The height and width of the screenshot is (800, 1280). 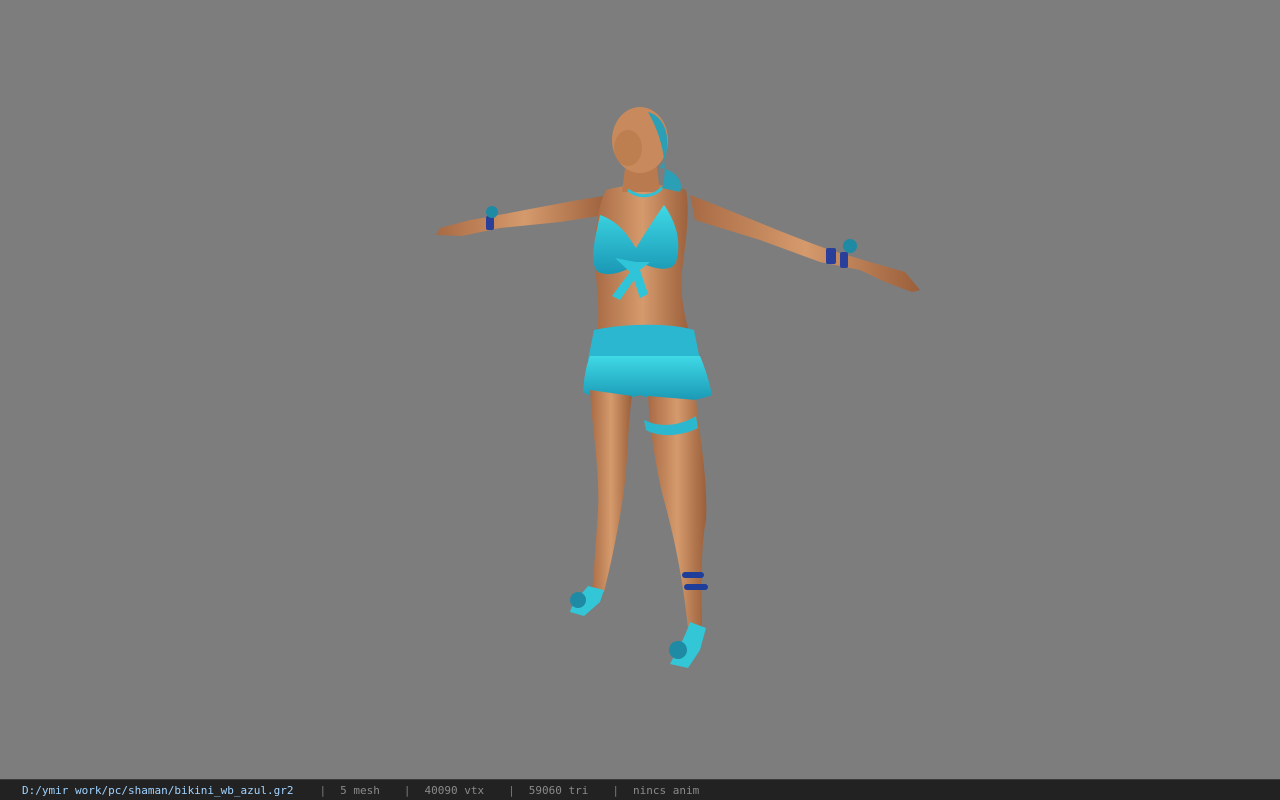 I want to click on mesh-count: 5 mesh, so click(x=360, y=790).